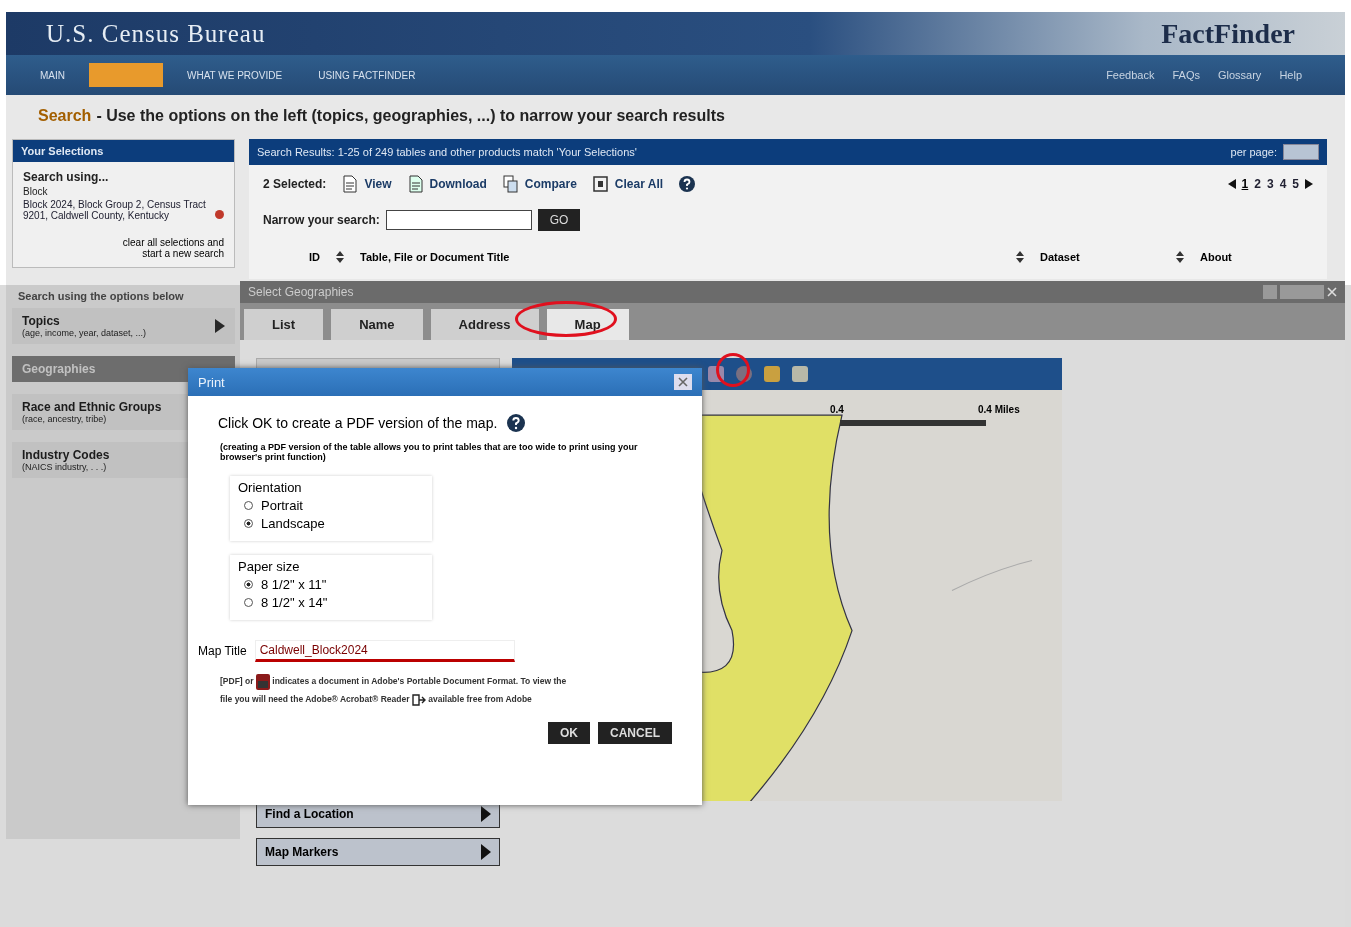 The width and height of the screenshot is (1351, 927). Describe the element at coordinates (301, 292) in the screenshot. I see `window-title: Select Geographies` at that location.